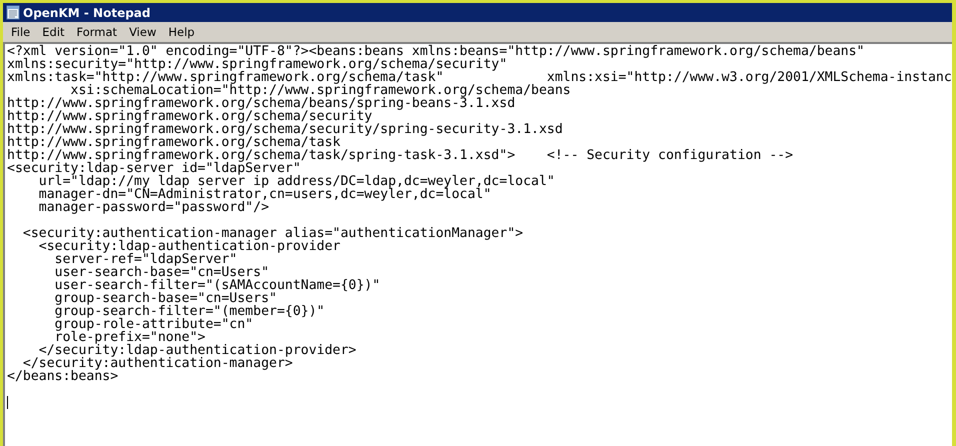  What do you see at coordinates (257, 64) in the screenshot?
I see `code-line: xmlns:security="http://www.springframework.org/schema/security"` at bounding box center [257, 64].